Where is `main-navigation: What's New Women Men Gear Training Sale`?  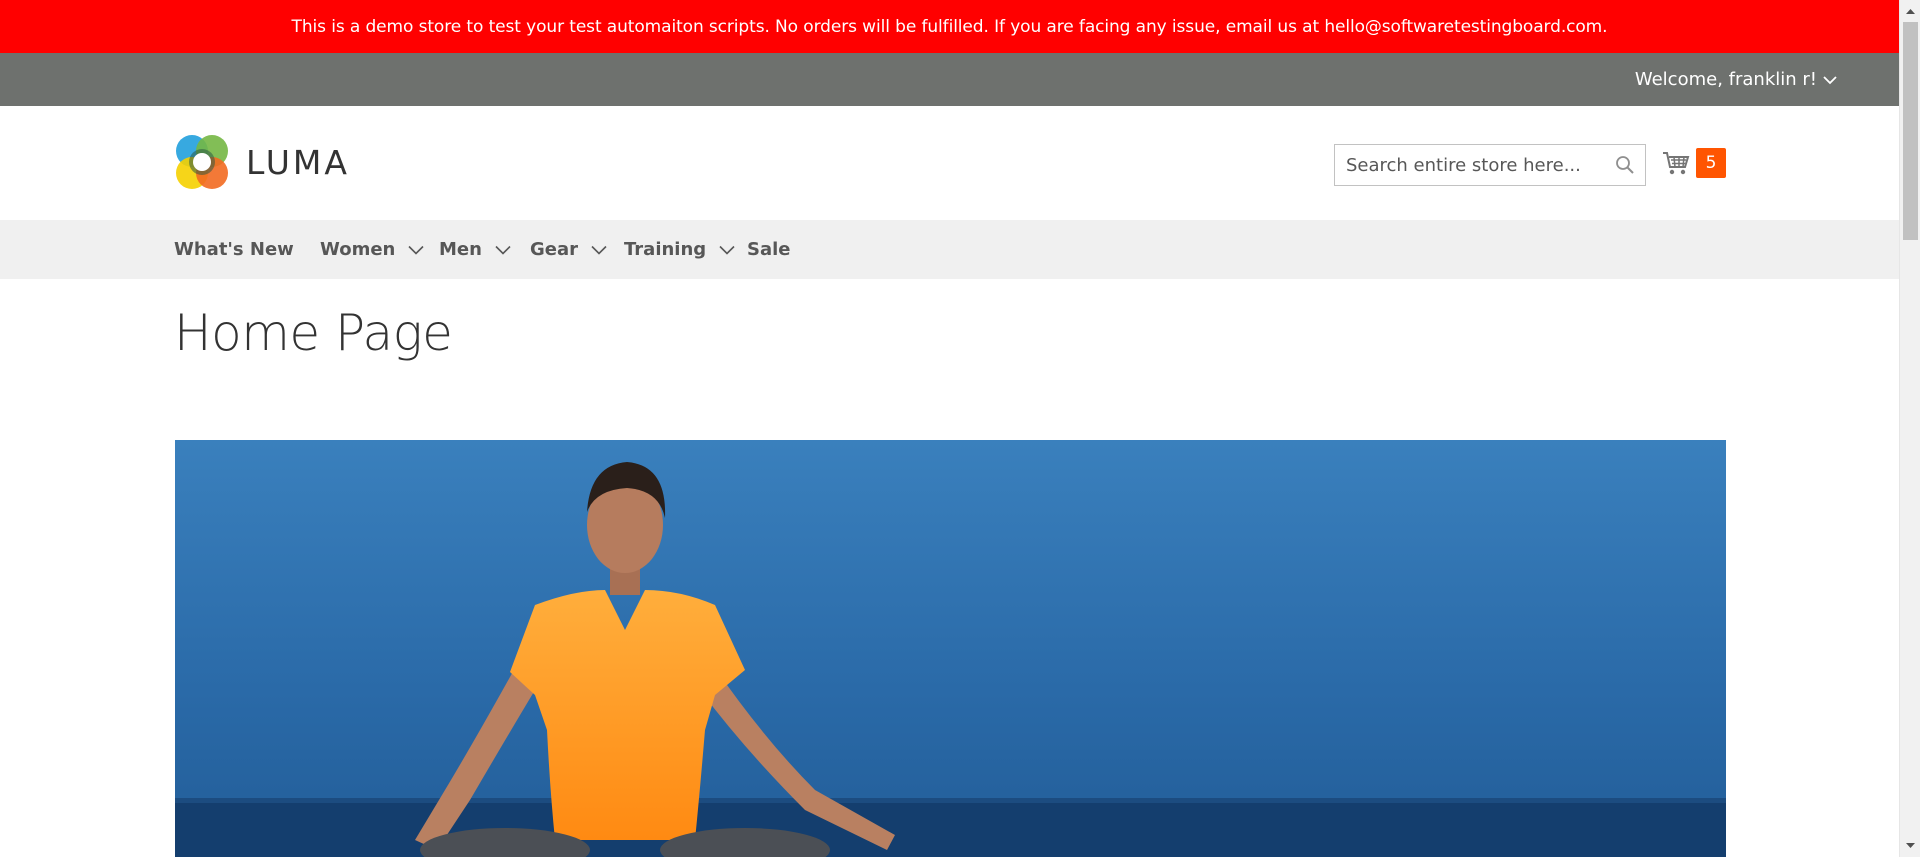 main-navigation: What's New Women Men Gear Training Sale is located at coordinates (949, 249).